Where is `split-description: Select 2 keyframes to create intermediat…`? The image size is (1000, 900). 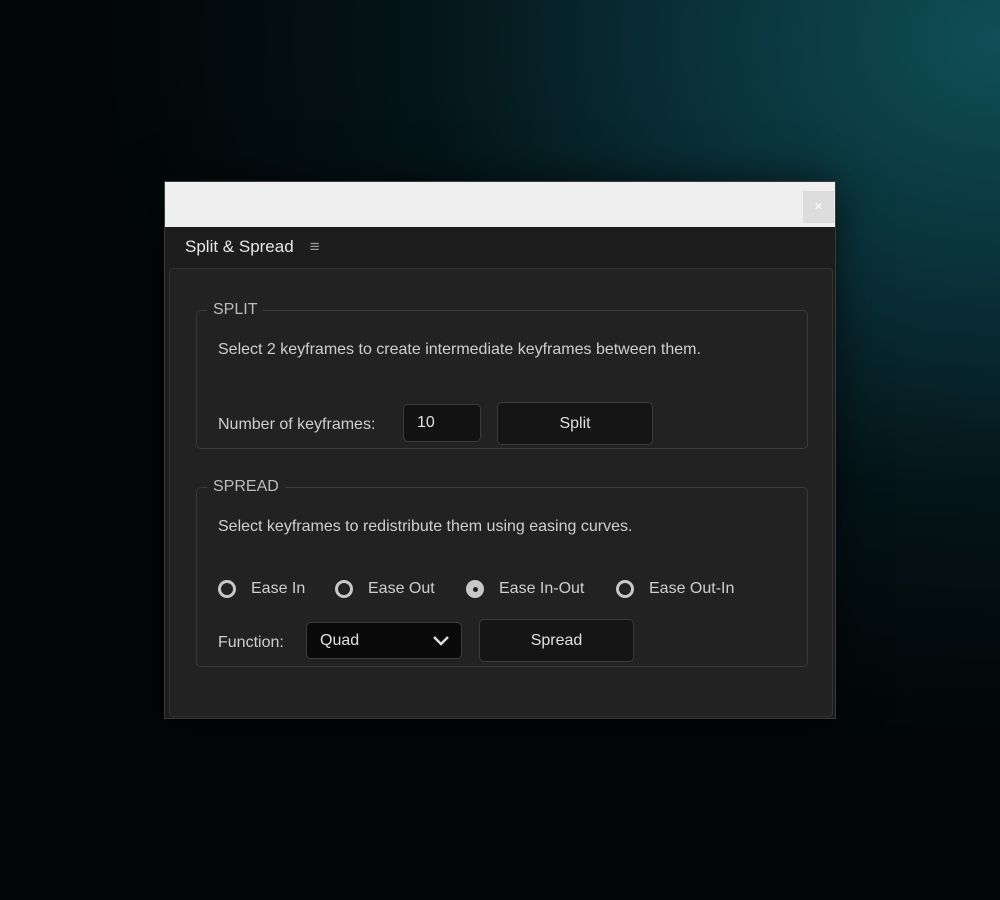
split-description: Select 2 keyframes to create intermediat… is located at coordinates (459, 349).